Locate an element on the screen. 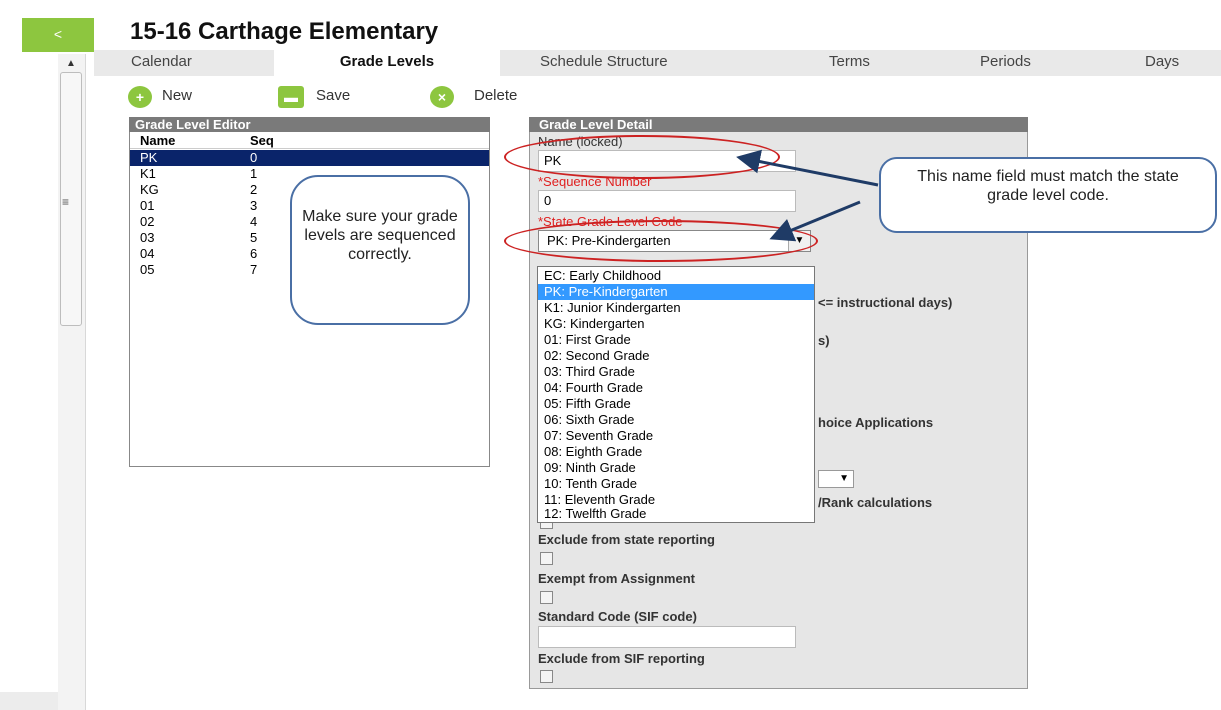  annotation-arrows is located at coordinates (807, 195).